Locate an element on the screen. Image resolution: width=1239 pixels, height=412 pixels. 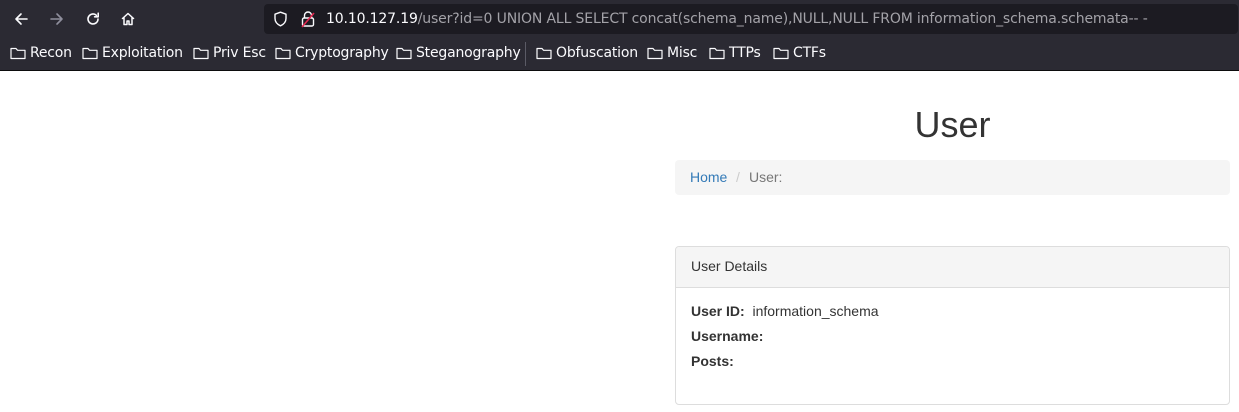
bookmark-folder-ctfs: CTFs is located at coordinates (799, 53).